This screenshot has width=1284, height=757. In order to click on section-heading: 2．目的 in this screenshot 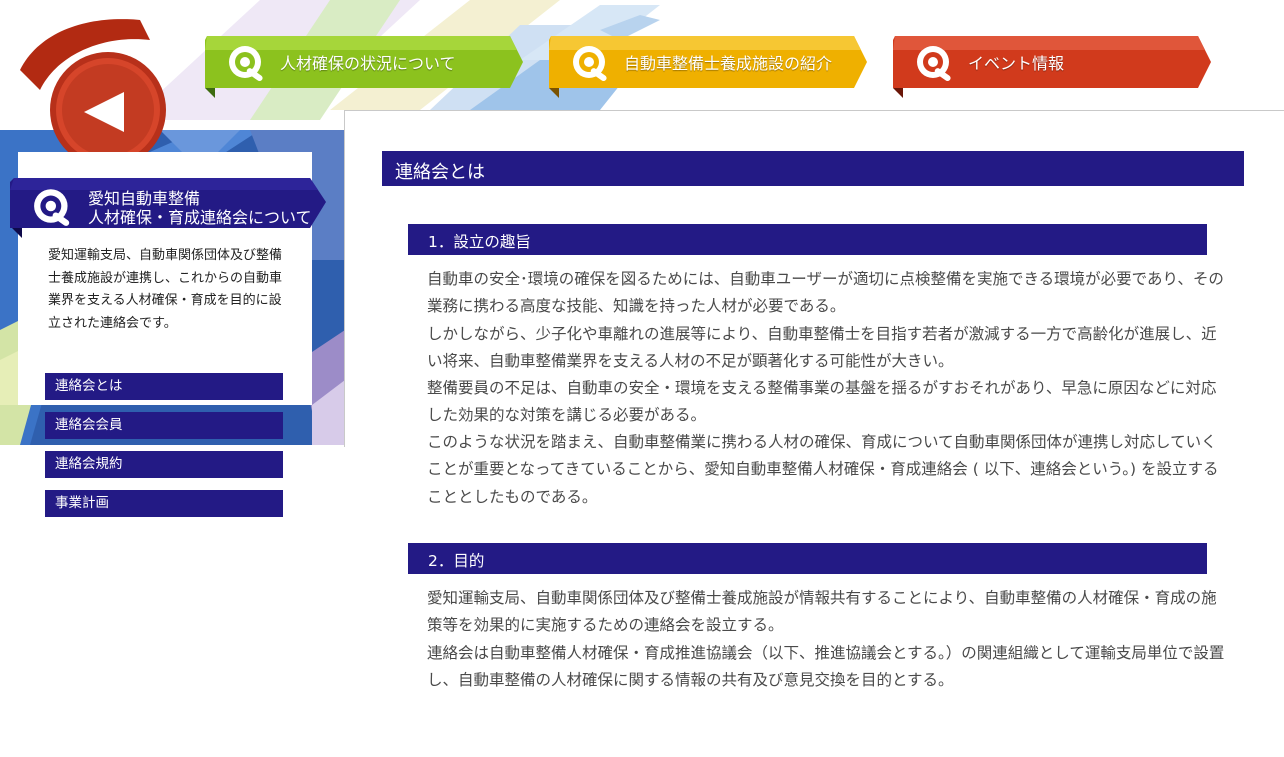, I will do `click(456, 561)`.